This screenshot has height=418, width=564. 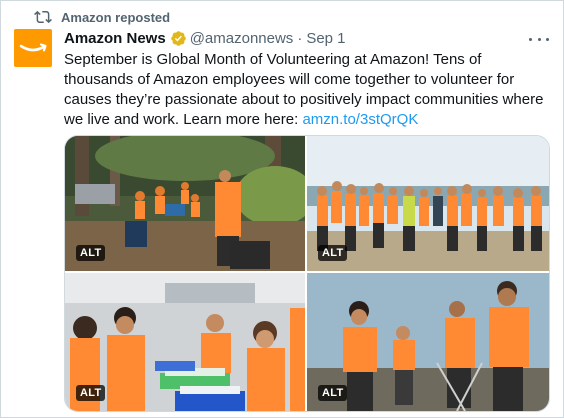 I want to click on media-image-1: ALT, so click(x=185, y=203).